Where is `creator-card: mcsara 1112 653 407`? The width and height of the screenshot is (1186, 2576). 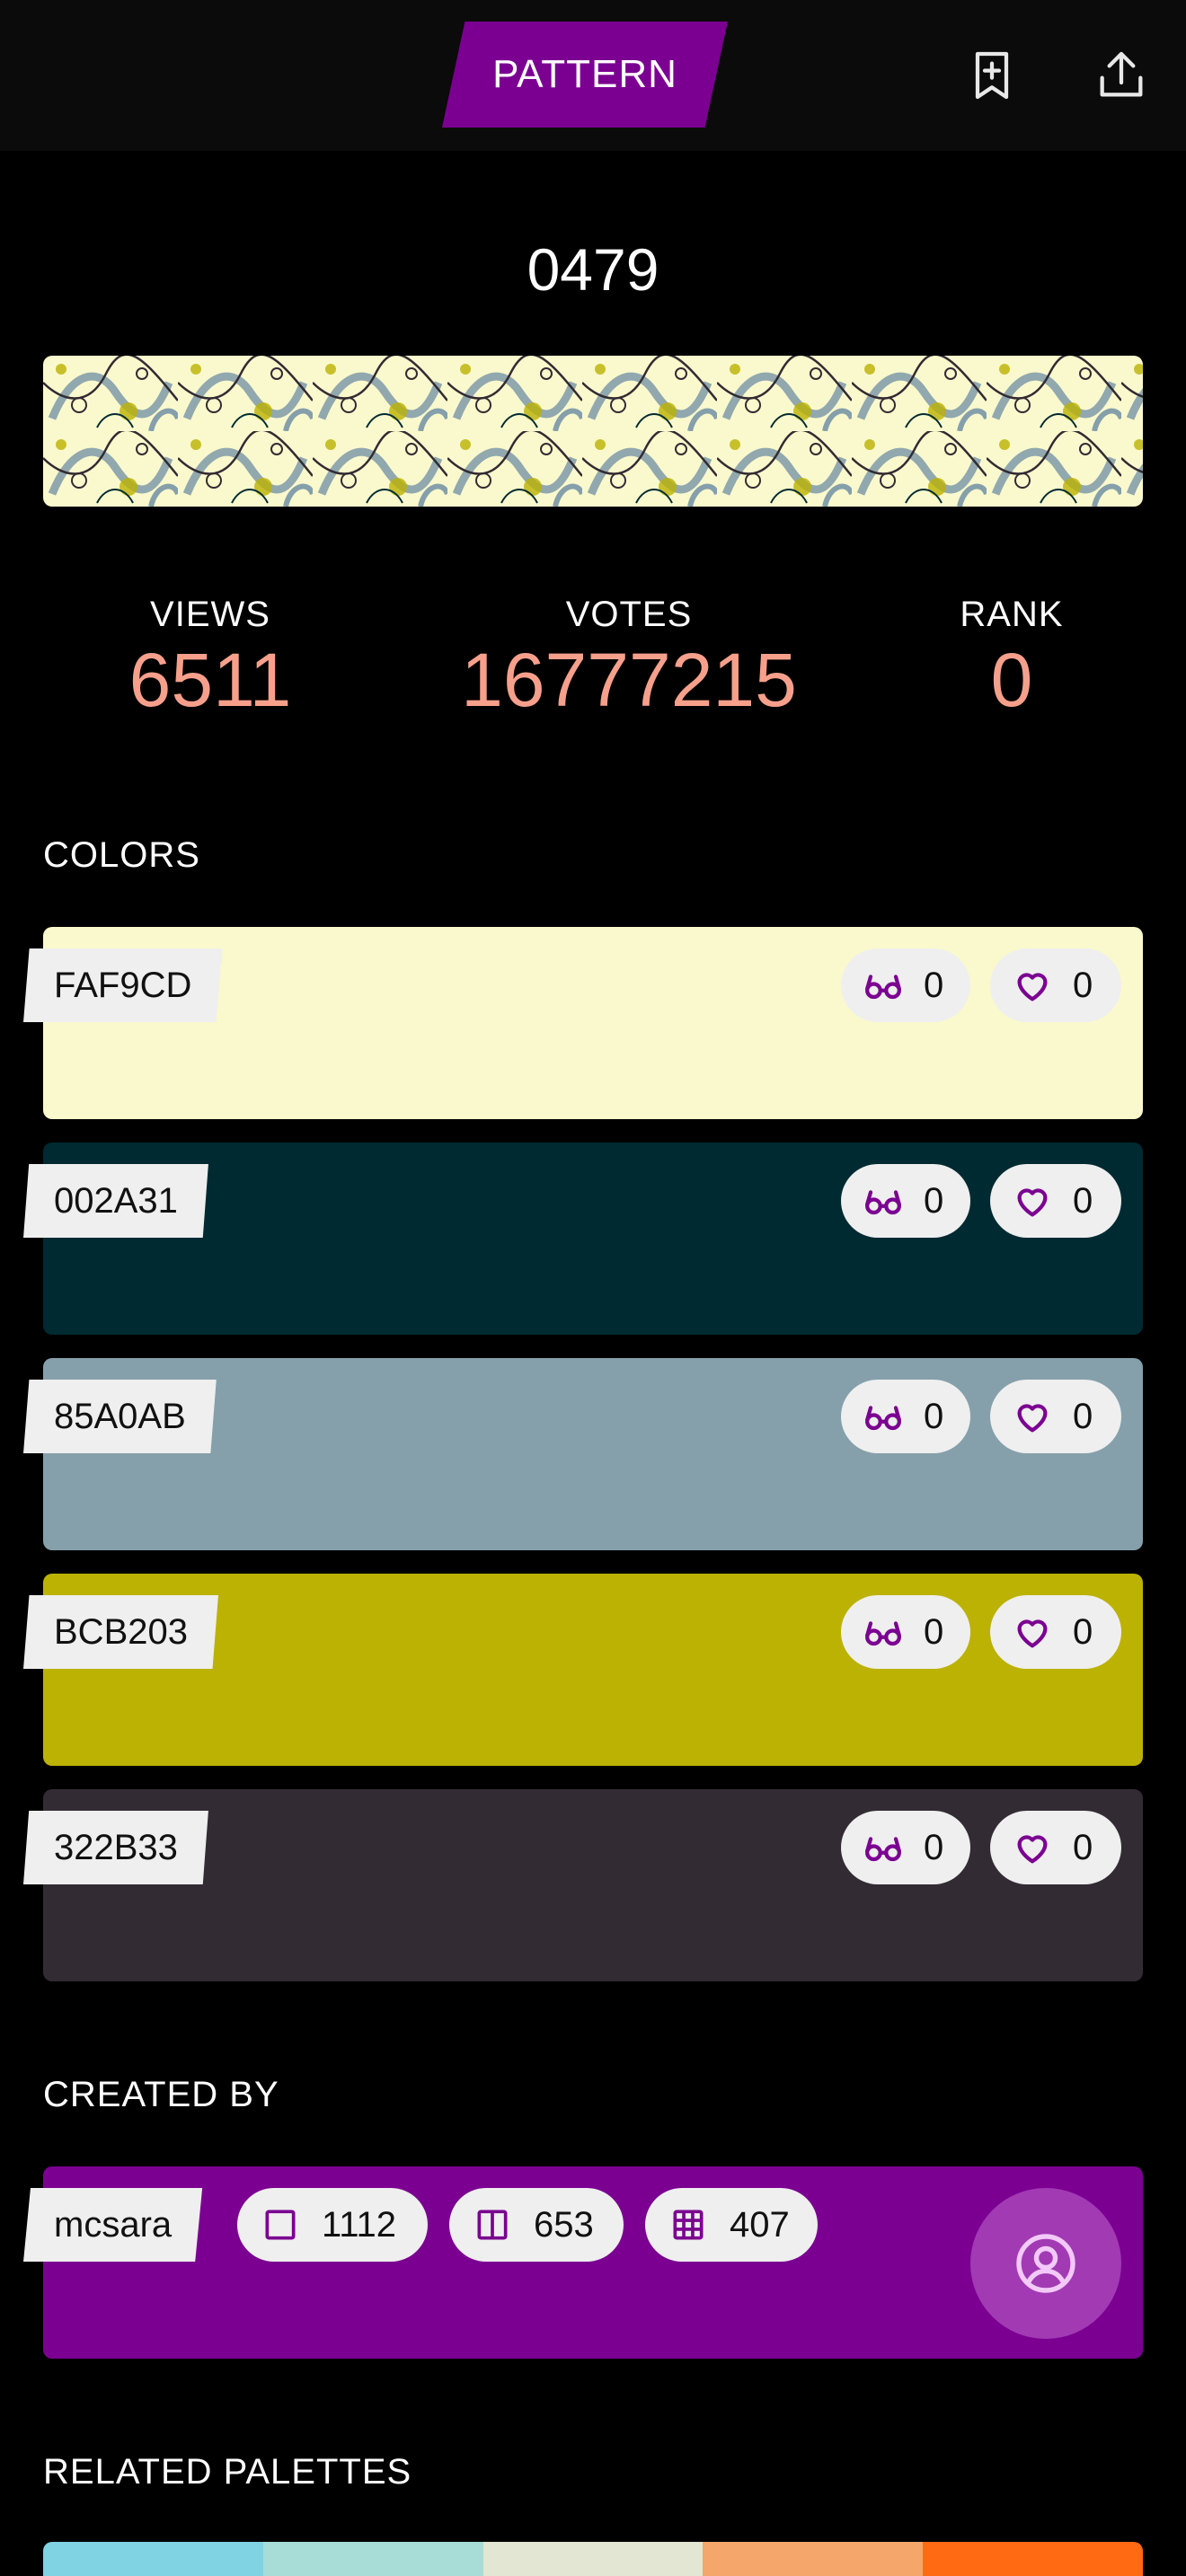 creator-card: mcsara 1112 653 407 is located at coordinates (583, 2262).